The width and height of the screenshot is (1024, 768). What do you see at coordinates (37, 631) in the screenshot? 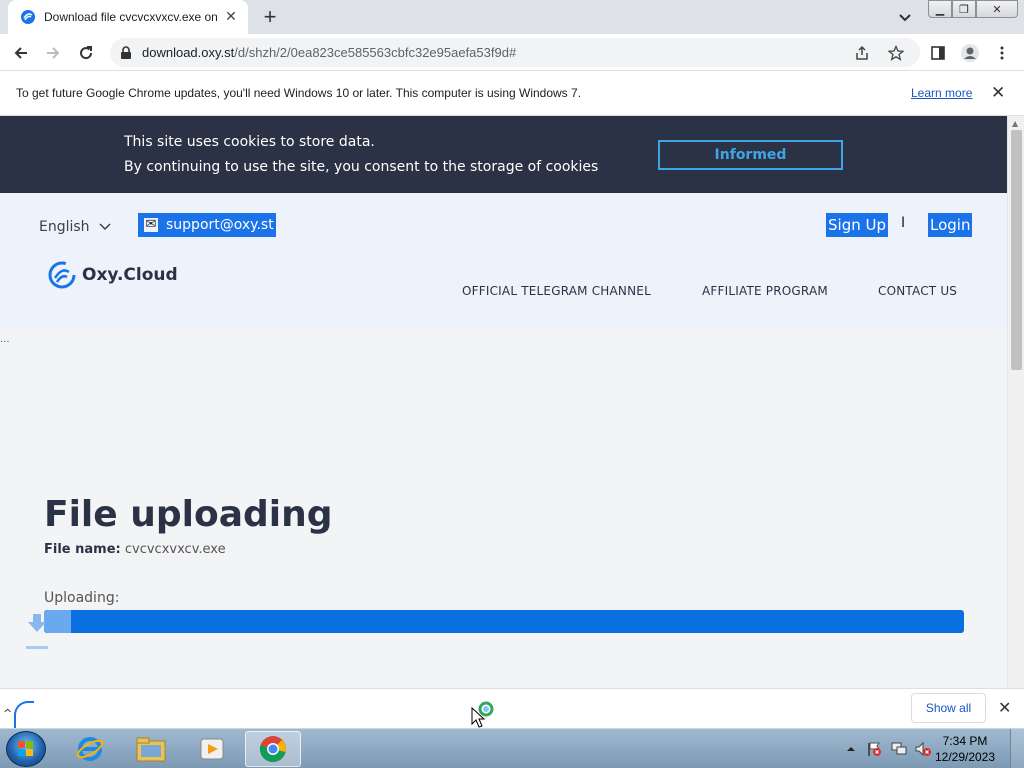
I see `download-arrow-icon` at bounding box center [37, 631].